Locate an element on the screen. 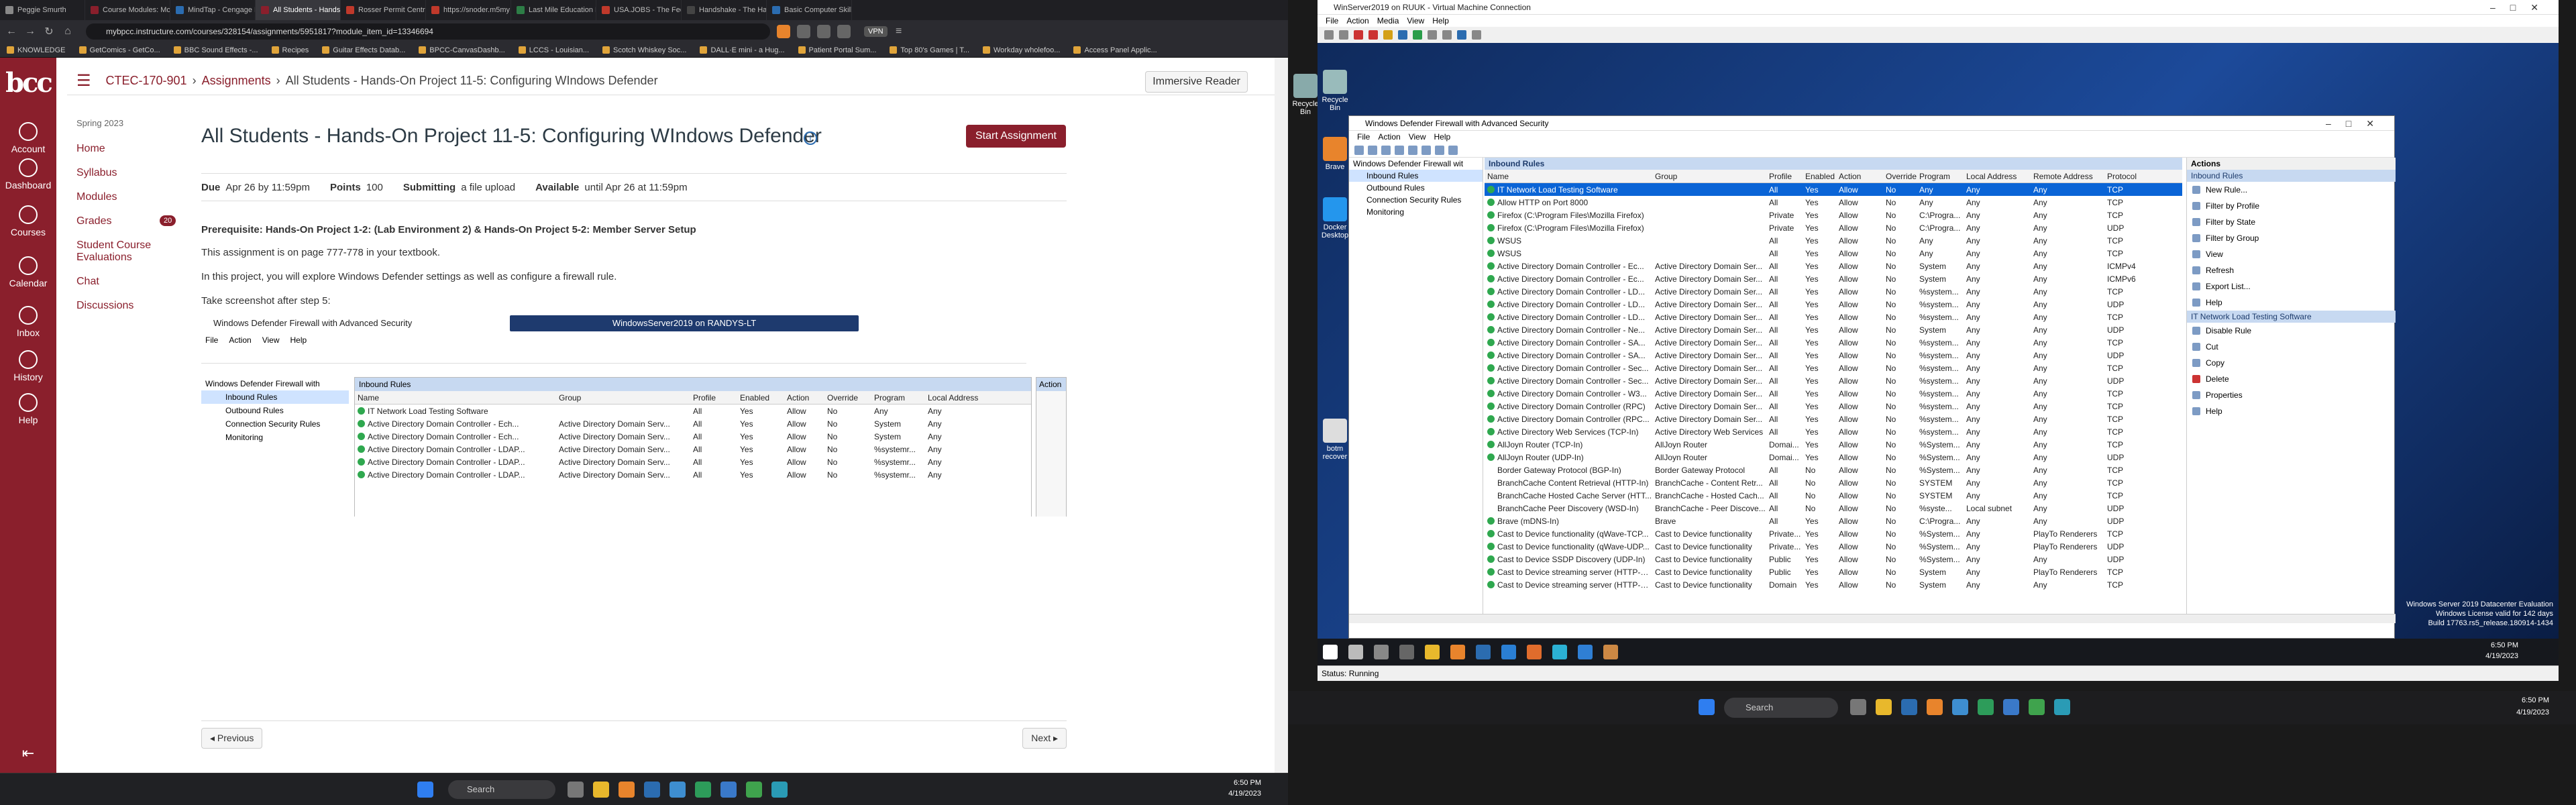  action-item: Filter by Group is located at coordinates (2291, 238).